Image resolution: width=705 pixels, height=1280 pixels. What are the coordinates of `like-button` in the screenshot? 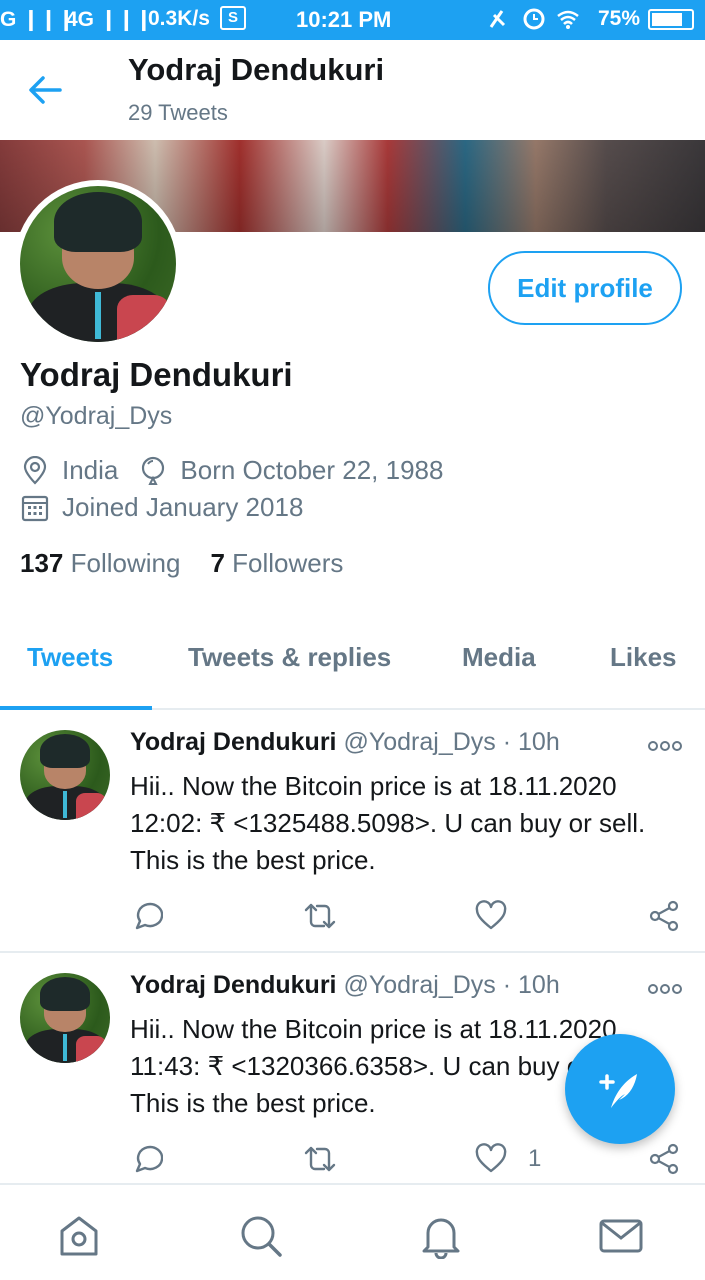 It's located at (501, 916).